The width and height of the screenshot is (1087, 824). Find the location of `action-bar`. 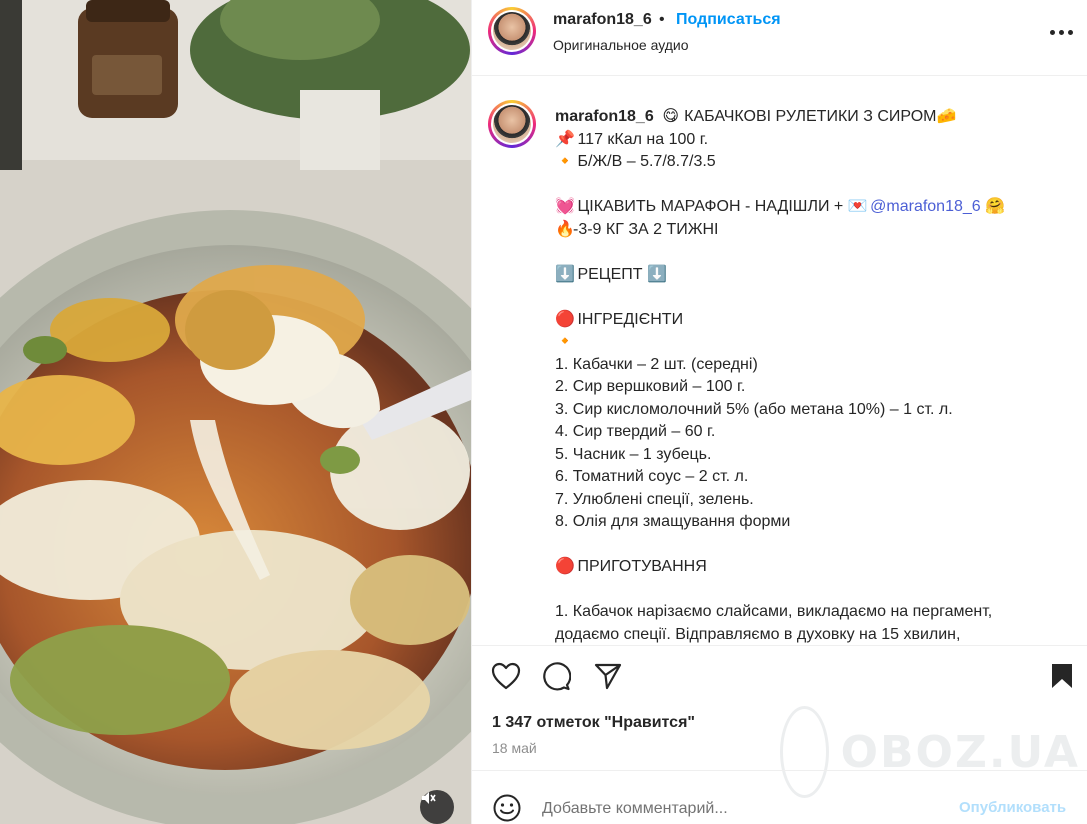

action-bar is located at coordinates (779, 676).